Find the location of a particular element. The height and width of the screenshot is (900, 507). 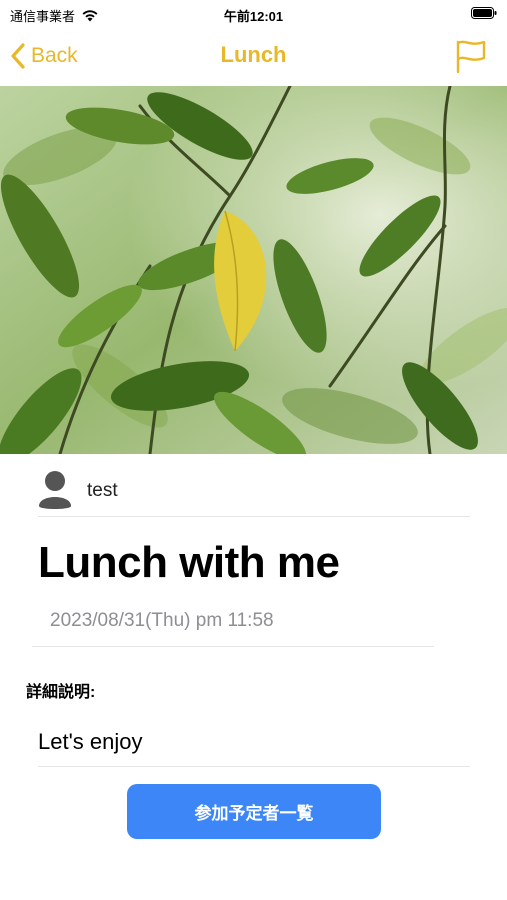

details-text: Let's enjoy is located at coordinates (90, 741).